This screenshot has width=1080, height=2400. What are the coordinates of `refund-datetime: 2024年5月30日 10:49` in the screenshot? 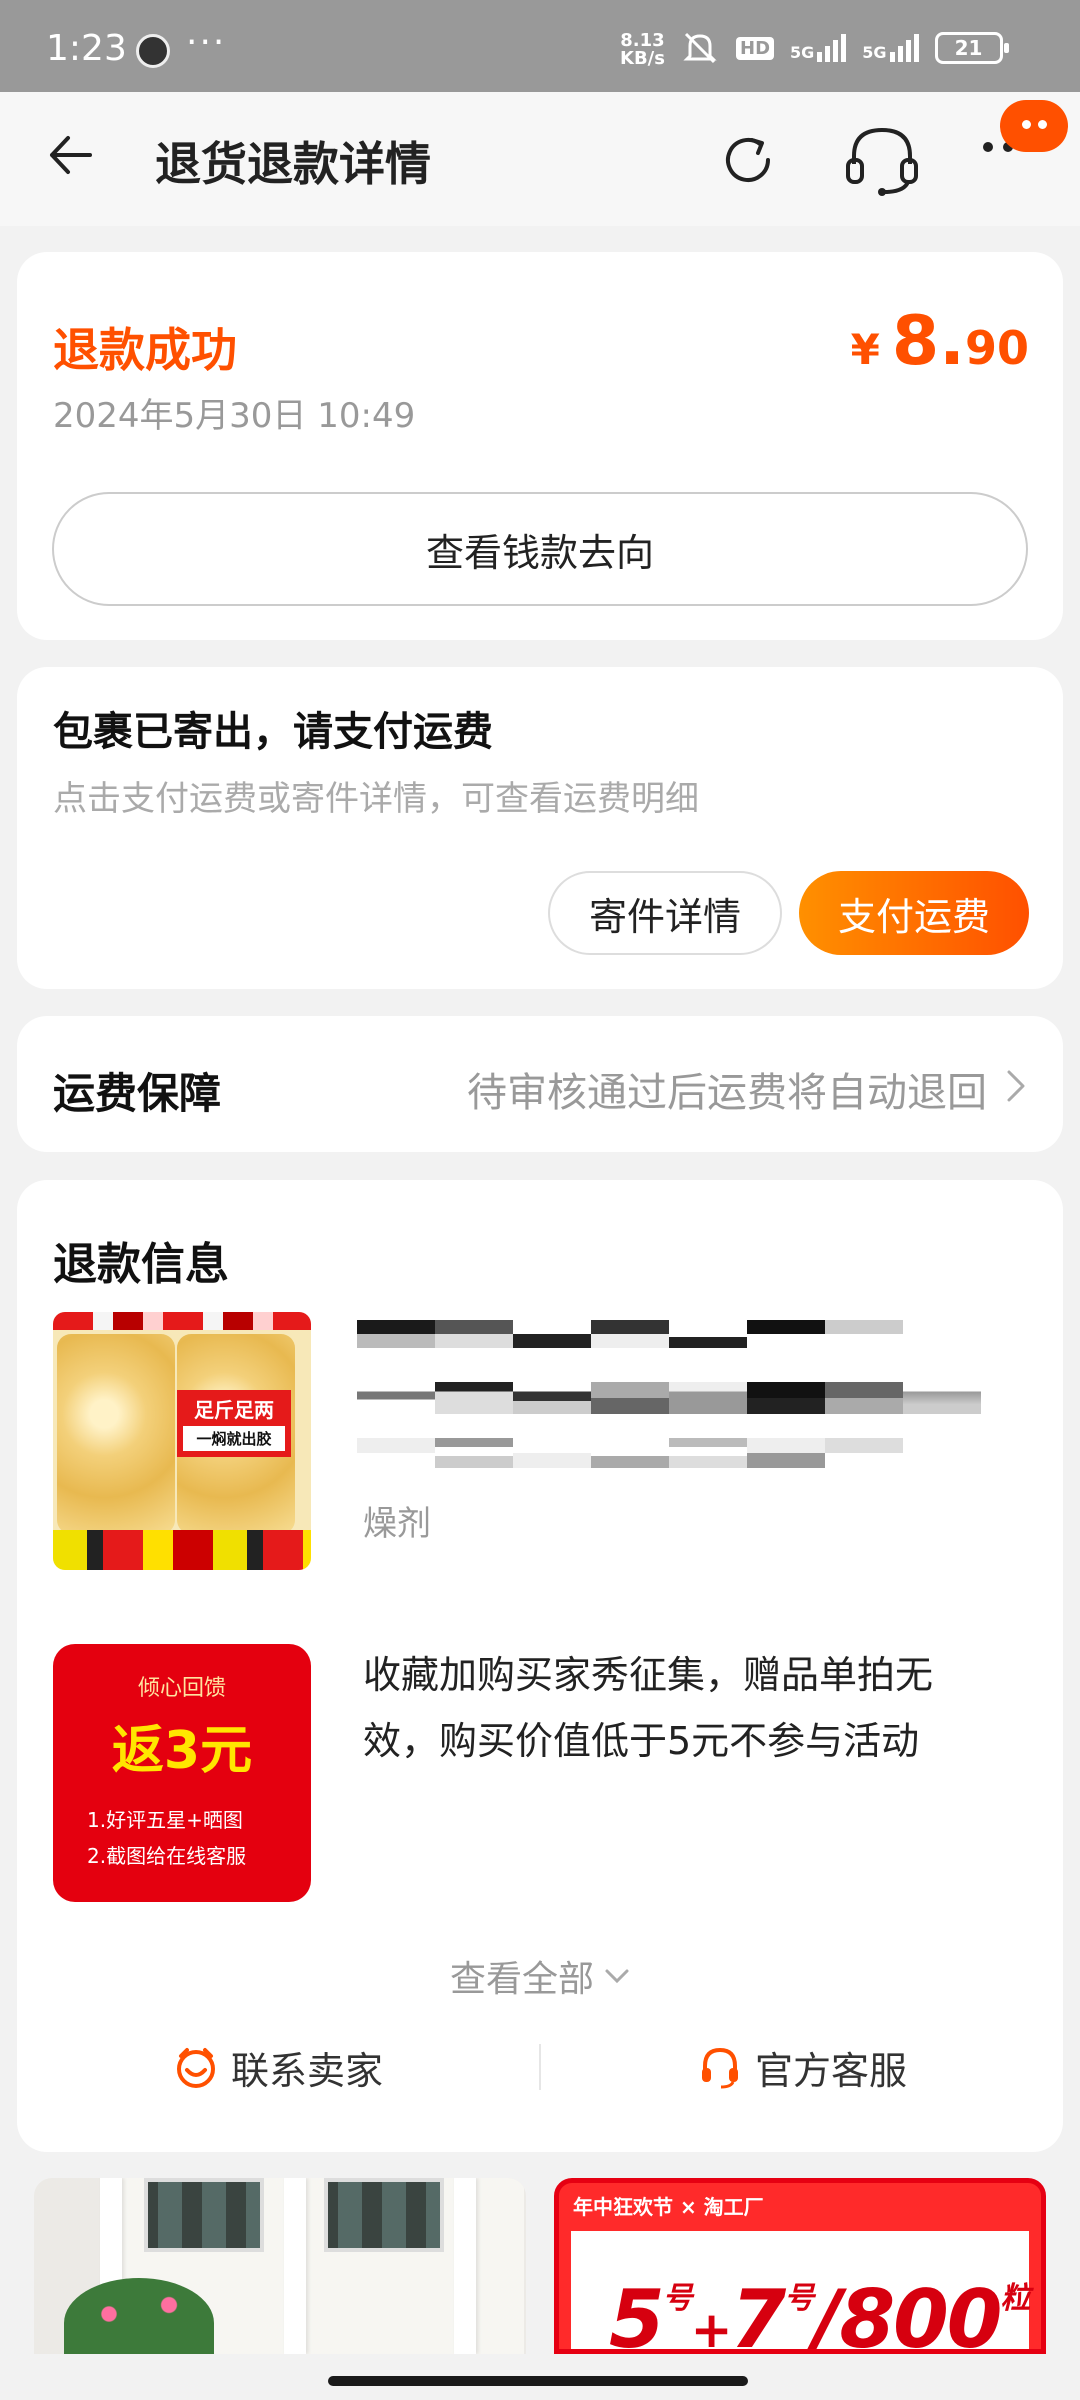 It's located at (234, 416).